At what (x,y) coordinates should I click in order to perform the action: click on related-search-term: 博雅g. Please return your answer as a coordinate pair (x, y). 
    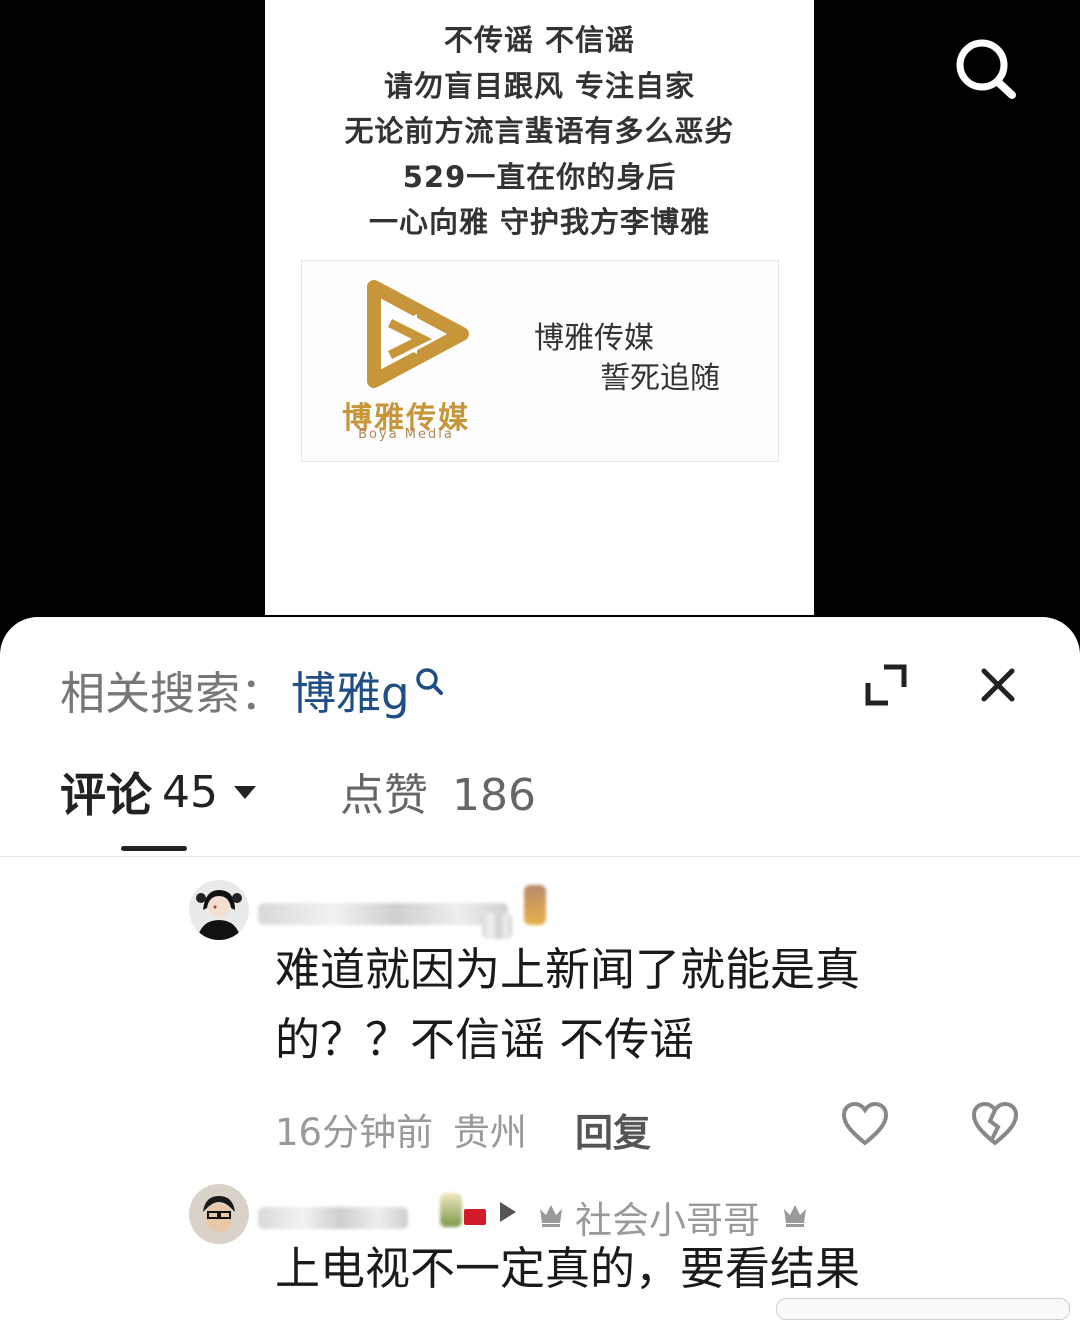
    Looking at the image, I should click on (350, 689).